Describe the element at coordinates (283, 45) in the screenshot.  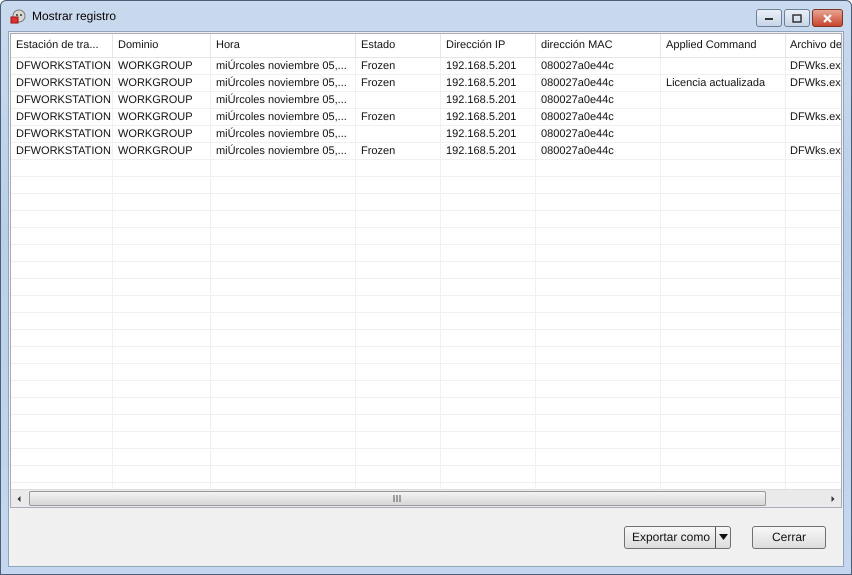
I see `column-header: Hora` at that location.